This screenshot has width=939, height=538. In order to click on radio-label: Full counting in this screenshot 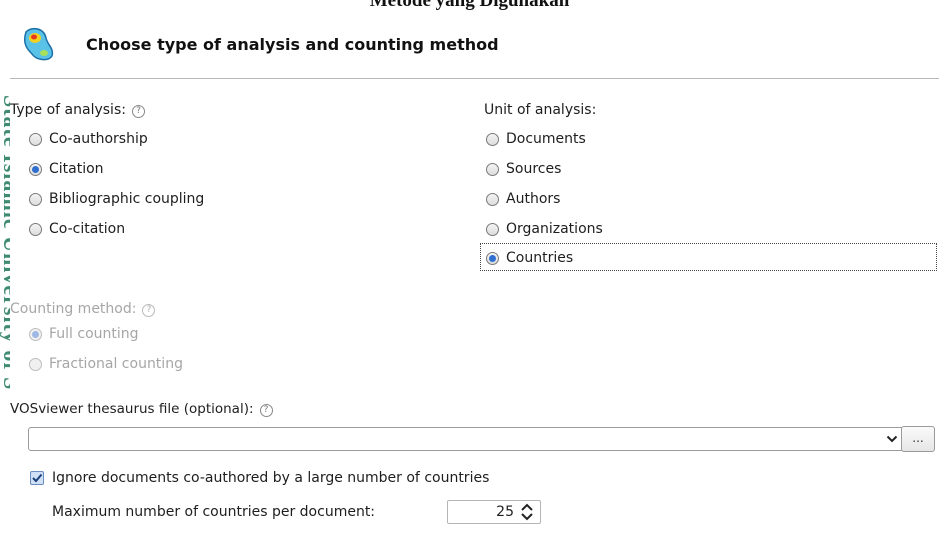, I will do `click(94, 334)`.